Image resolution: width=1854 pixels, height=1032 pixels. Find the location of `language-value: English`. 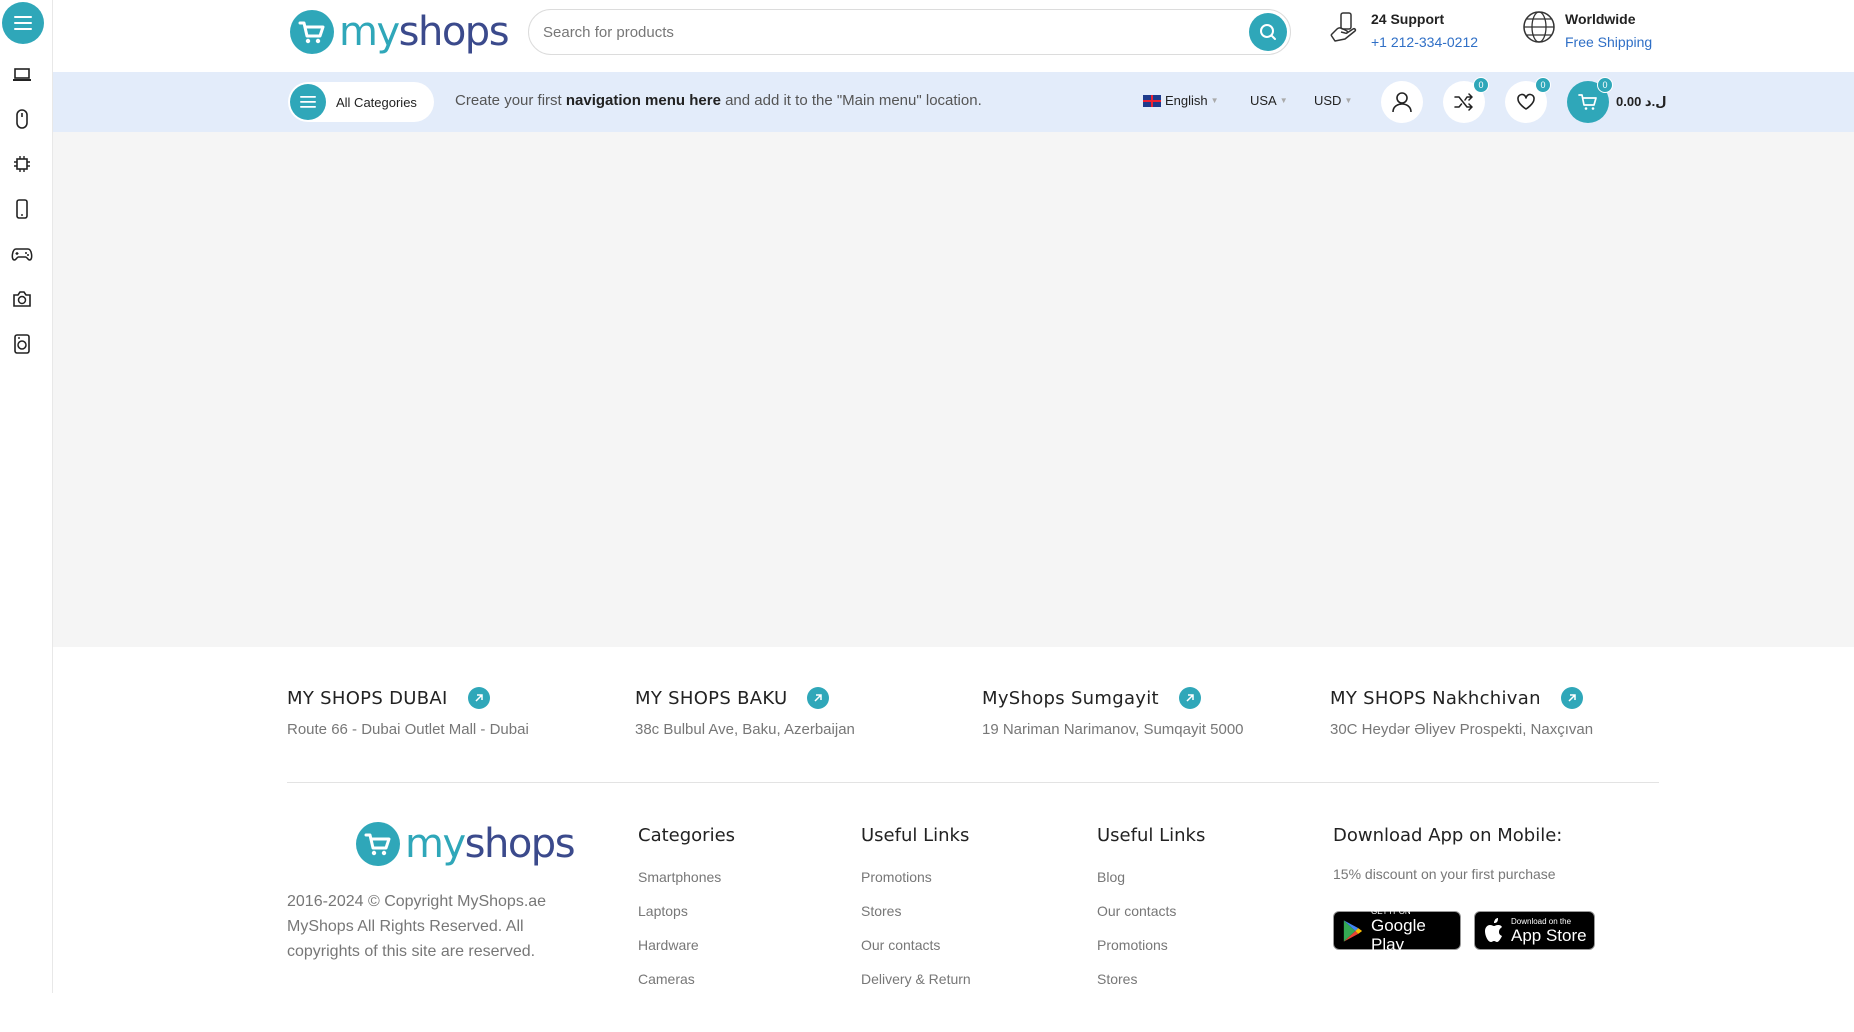

language-value: English is located at coordinates (1186, 100).